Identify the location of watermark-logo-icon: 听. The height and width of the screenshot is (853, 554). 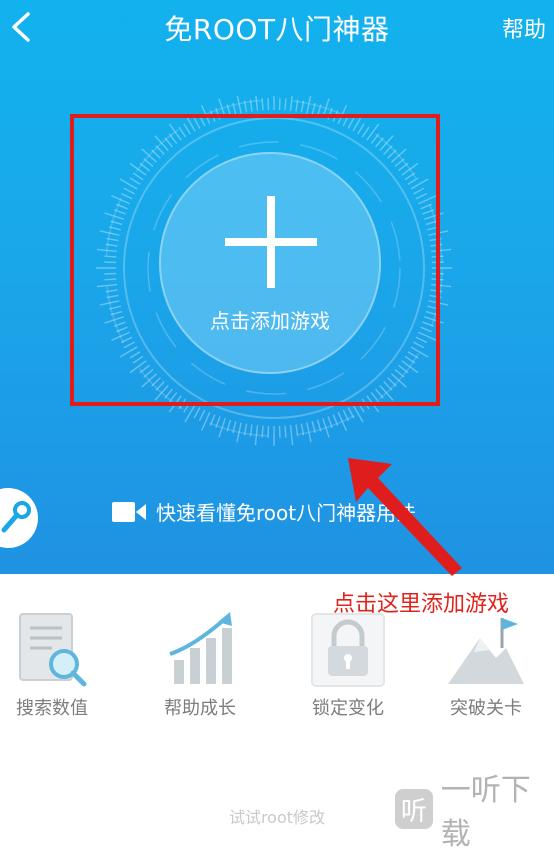
(414, 809).